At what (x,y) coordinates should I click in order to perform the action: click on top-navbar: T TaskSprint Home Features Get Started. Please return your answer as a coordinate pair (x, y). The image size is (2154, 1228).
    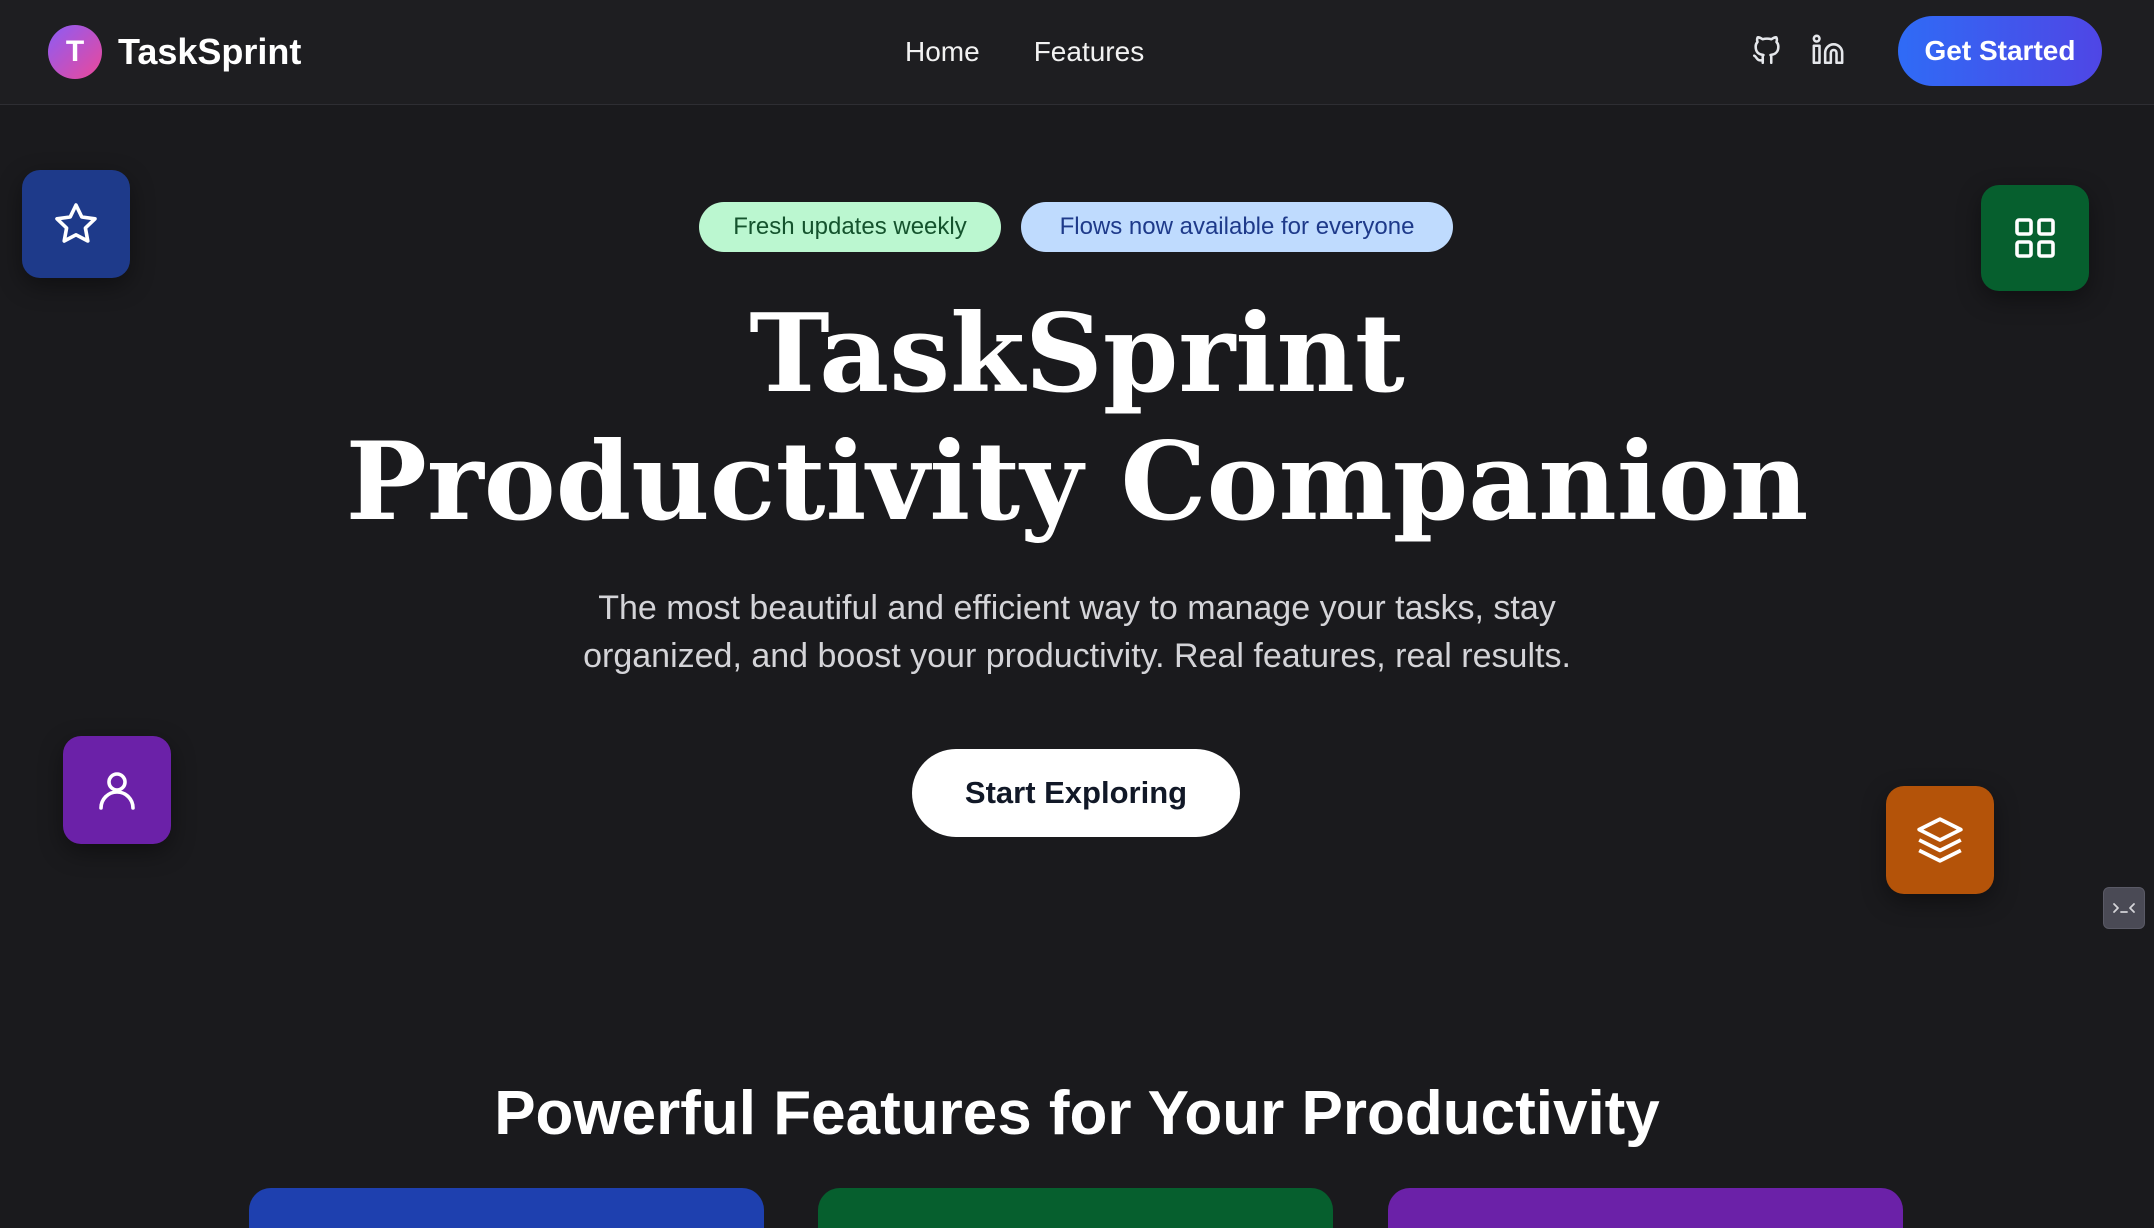
    Looking at the image, I should click on (1077, 52).